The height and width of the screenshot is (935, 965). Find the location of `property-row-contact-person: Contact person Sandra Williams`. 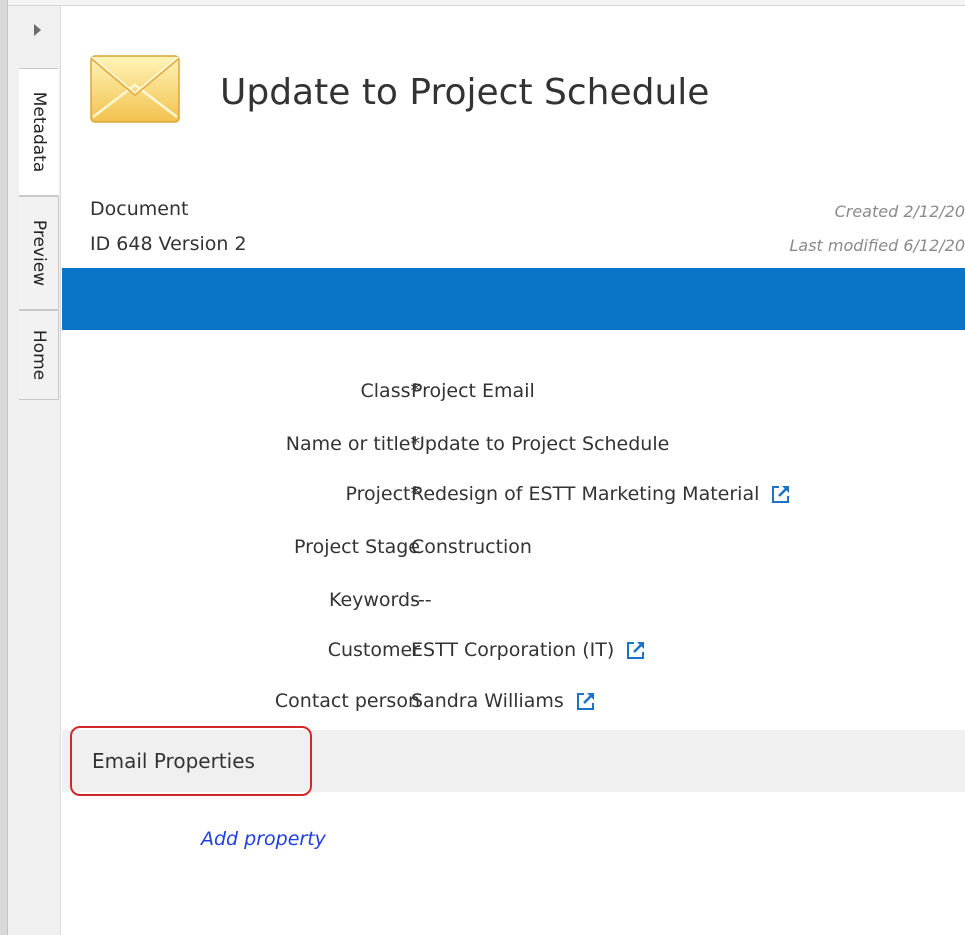

property-row-contact-person: Contact person Sandra Williams is located at coordinates (513, 701).